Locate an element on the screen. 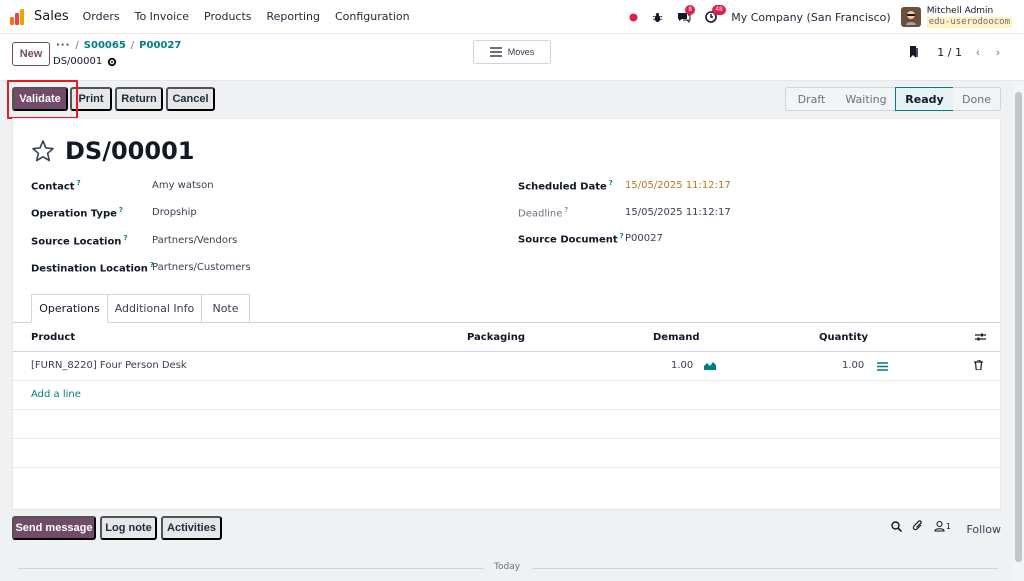 The height and width of the screenshot is (581, 1024). tab-additional-info: Additional Info is located at coordinates (155, 308).